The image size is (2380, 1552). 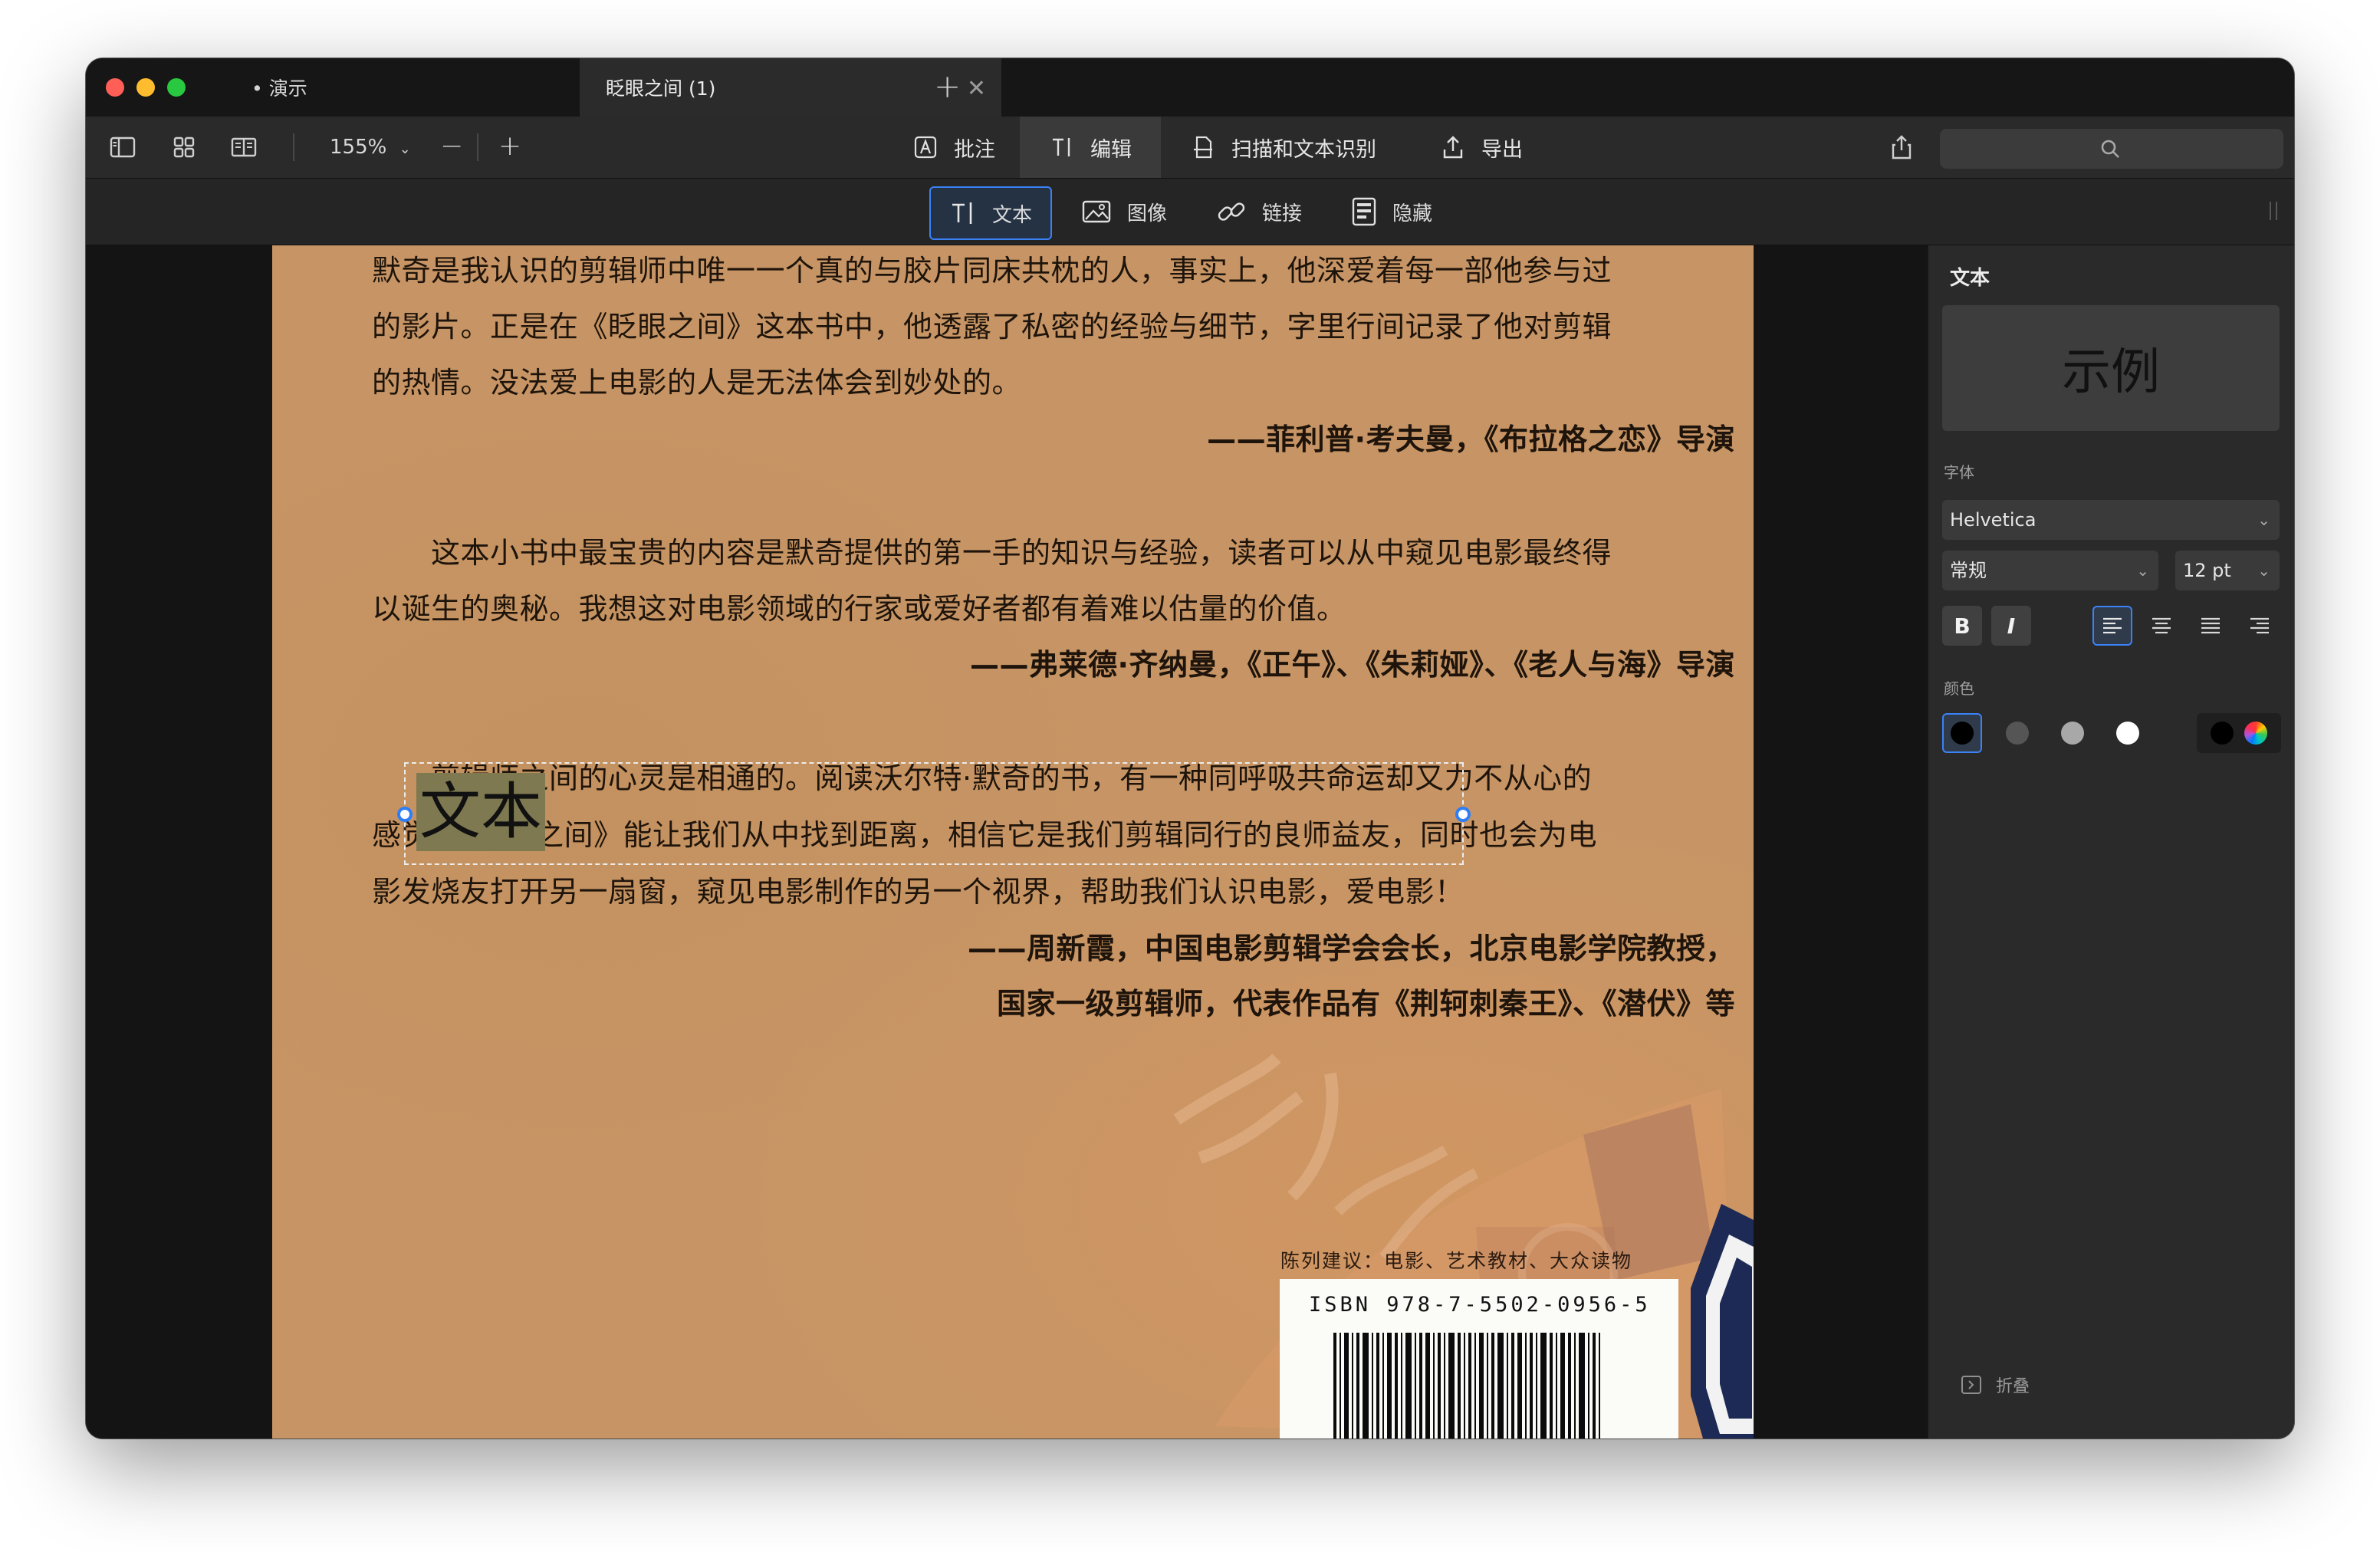 I want to click on paragraph-line: 这本小书中最宝贵的内容是默奇提供的第一手的知识与经验，读者可以从中窥见电影最终得, so click(x=992, y=553).